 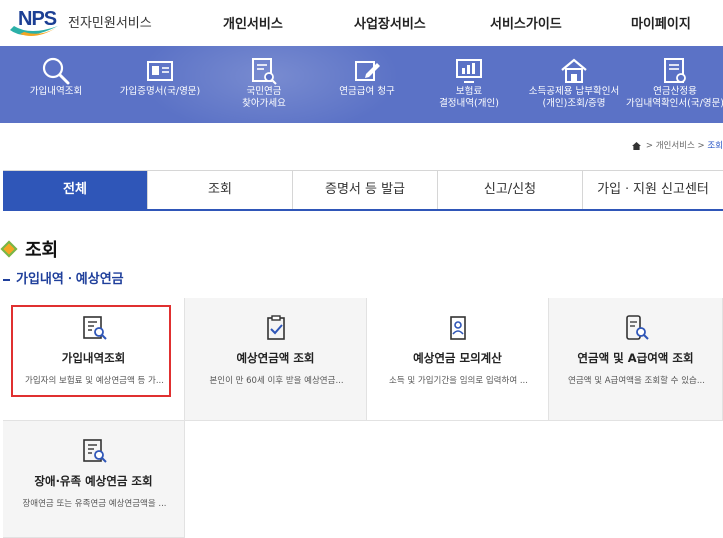 I want to click on clipboard-check-icon, so click(x=275, y=327).